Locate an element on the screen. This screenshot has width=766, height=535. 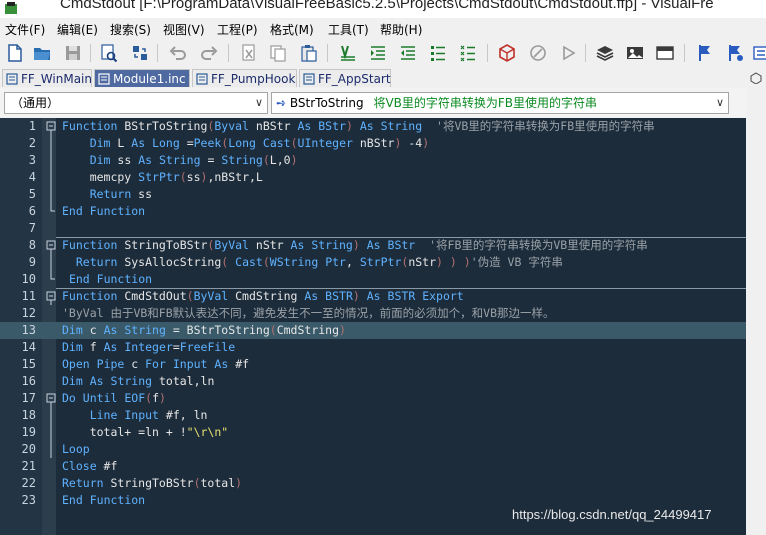
code-text: total+ =ln + !"\r\n" is located at coordinates (145, 432).